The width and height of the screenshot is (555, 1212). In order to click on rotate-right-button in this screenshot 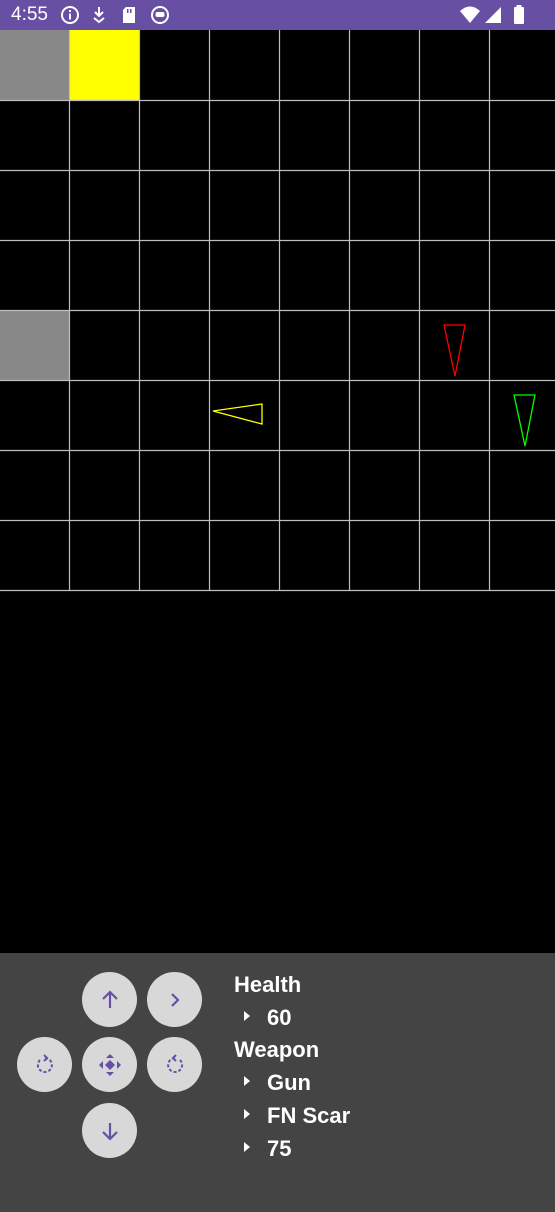, I will do `click(174, 1064)`.